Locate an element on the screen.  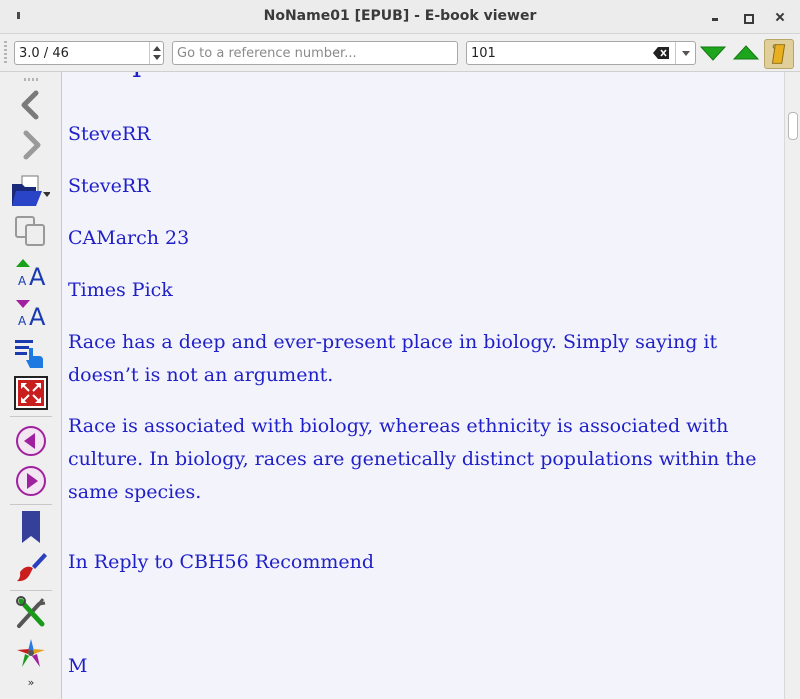
side-toolbar: A A A A » is located at coordinates (31, 385).